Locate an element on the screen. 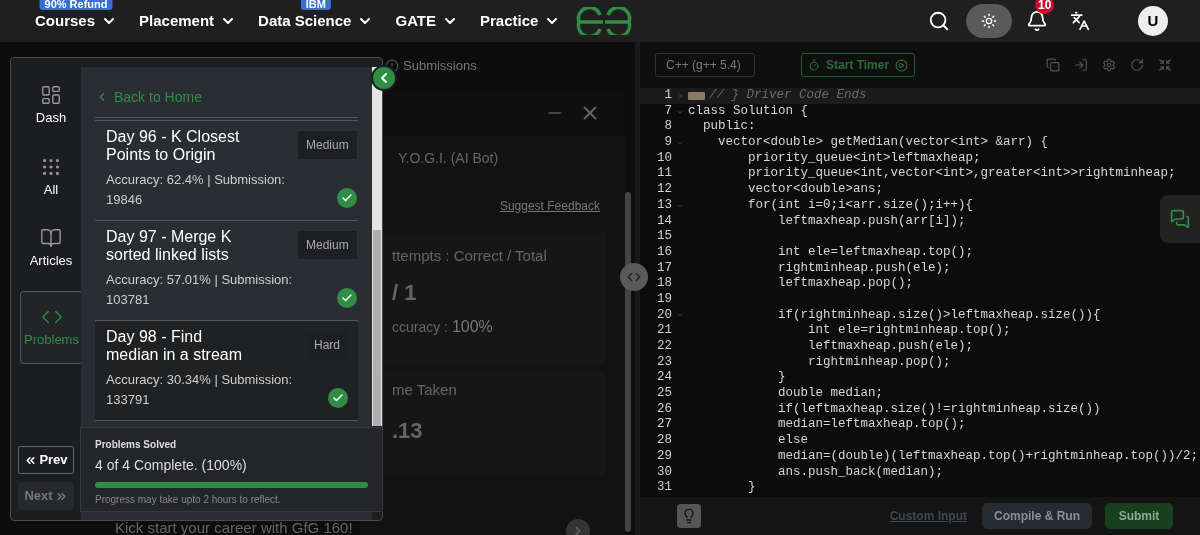  code-line: class Solution { is located at coordinates (748, 111).